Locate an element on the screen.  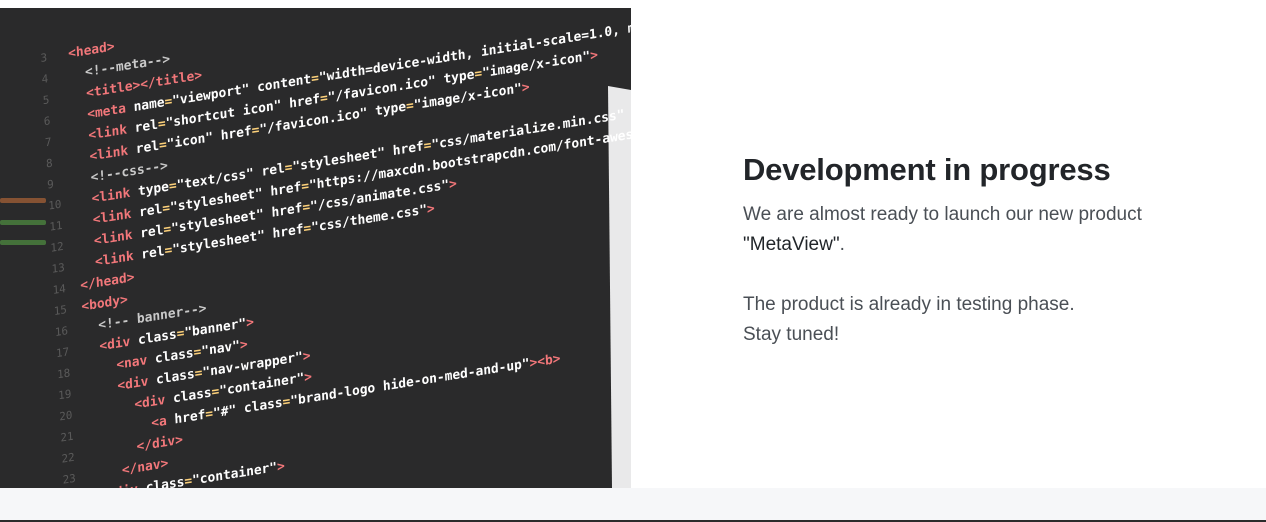
line-number: 5 is located at coordinates (45, 100).